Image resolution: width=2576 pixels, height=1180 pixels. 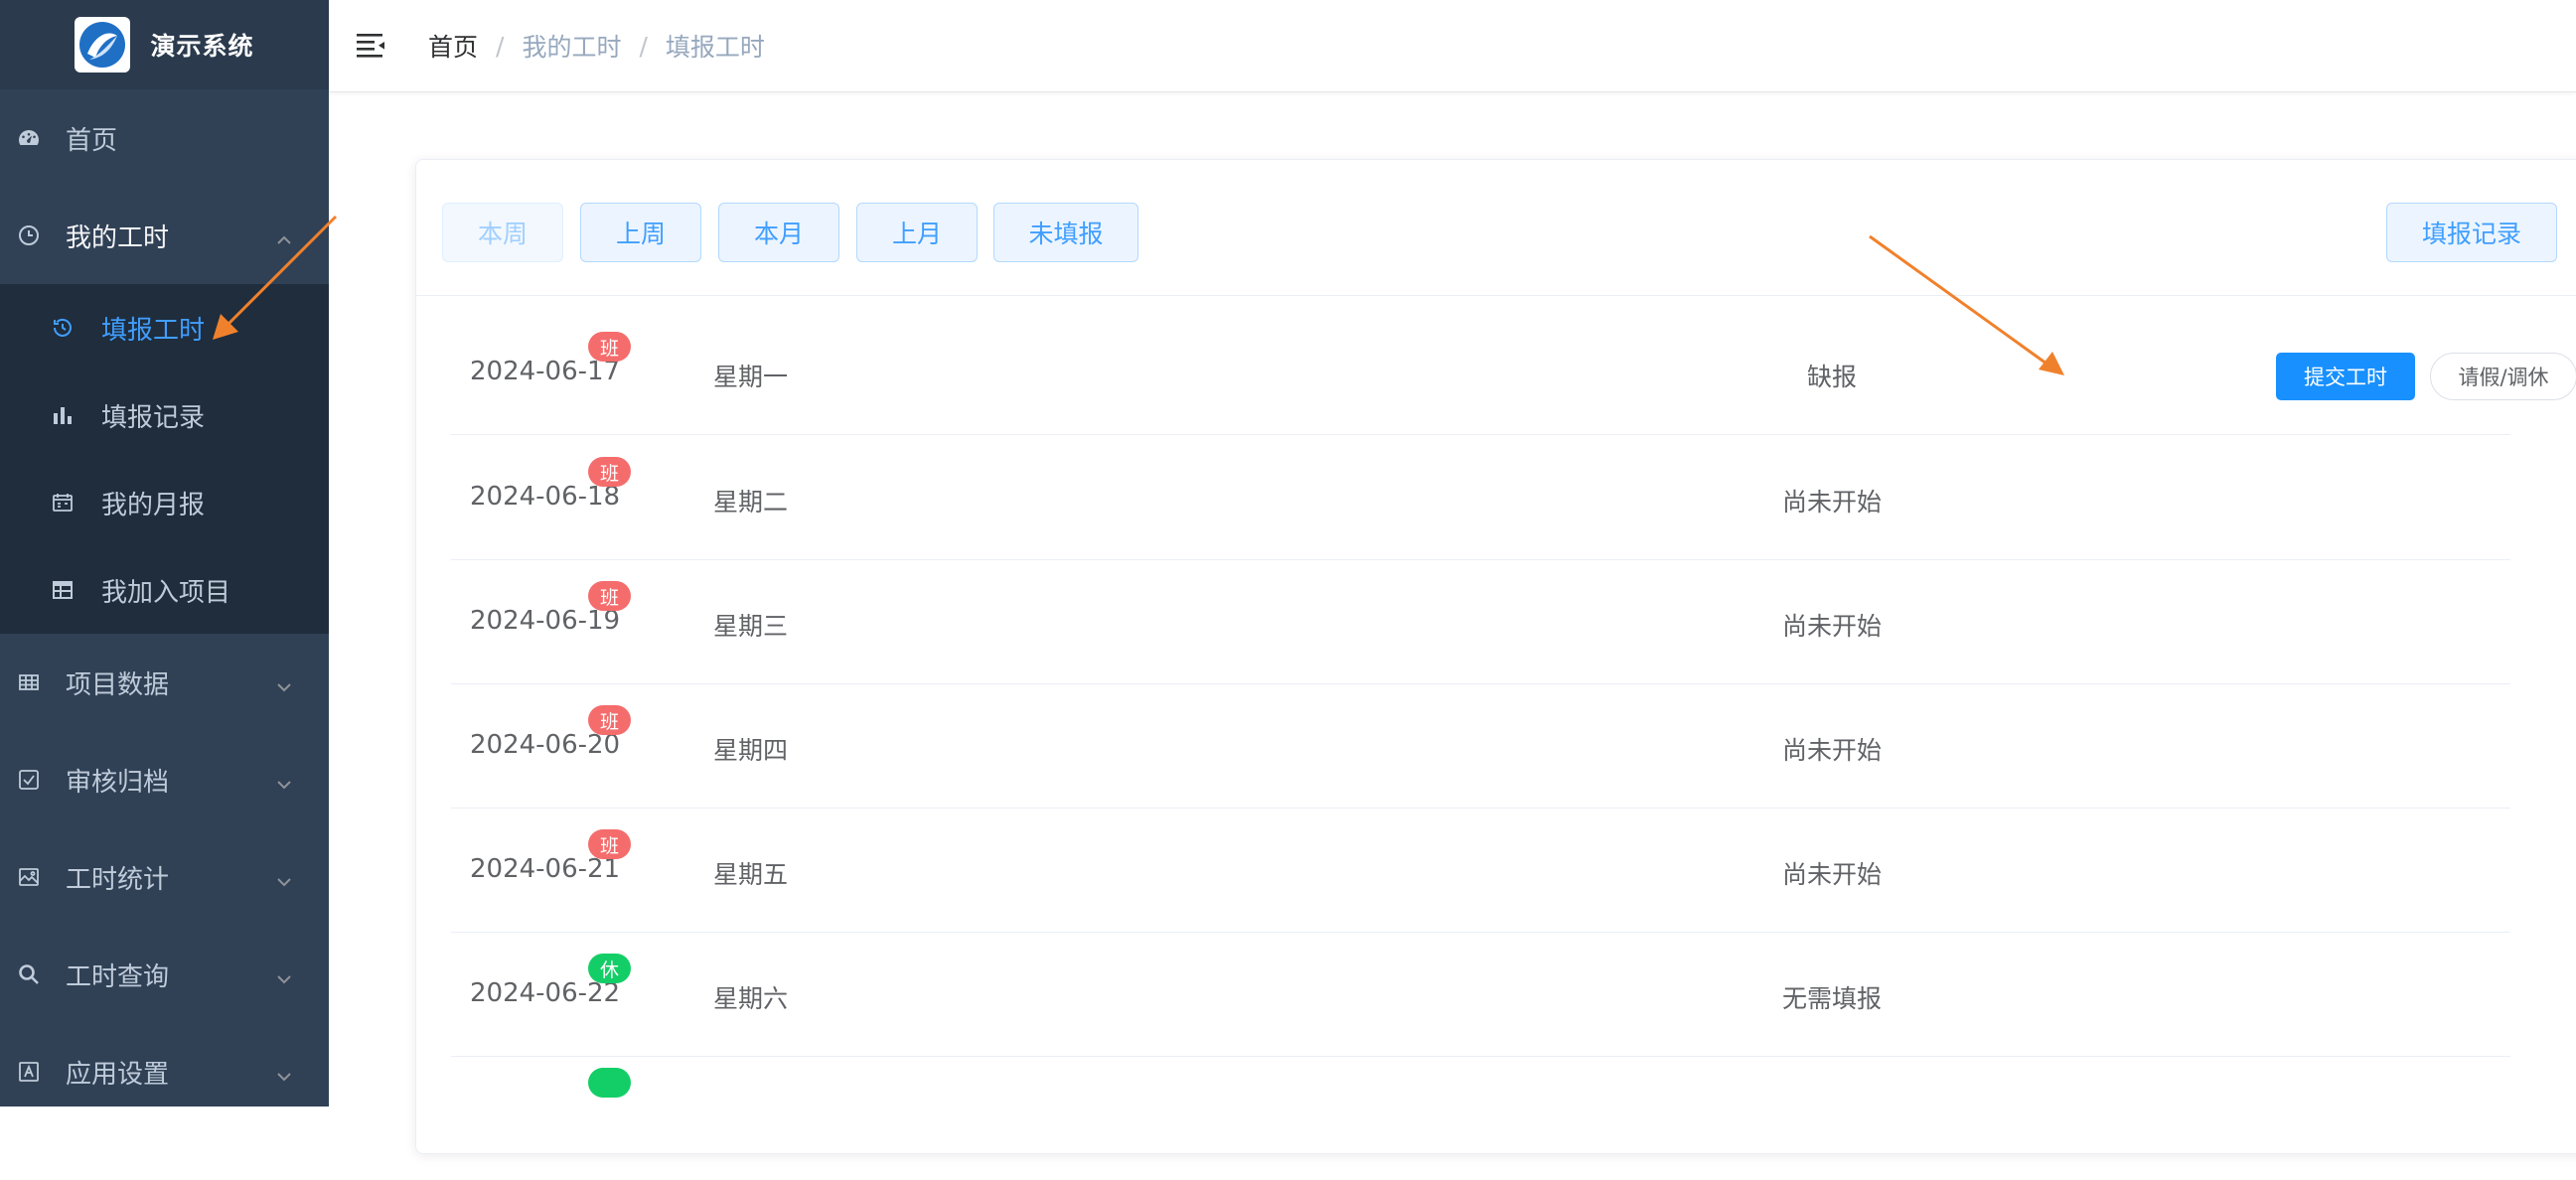 I want to click on clock-icon, so click(x=29, y=235).